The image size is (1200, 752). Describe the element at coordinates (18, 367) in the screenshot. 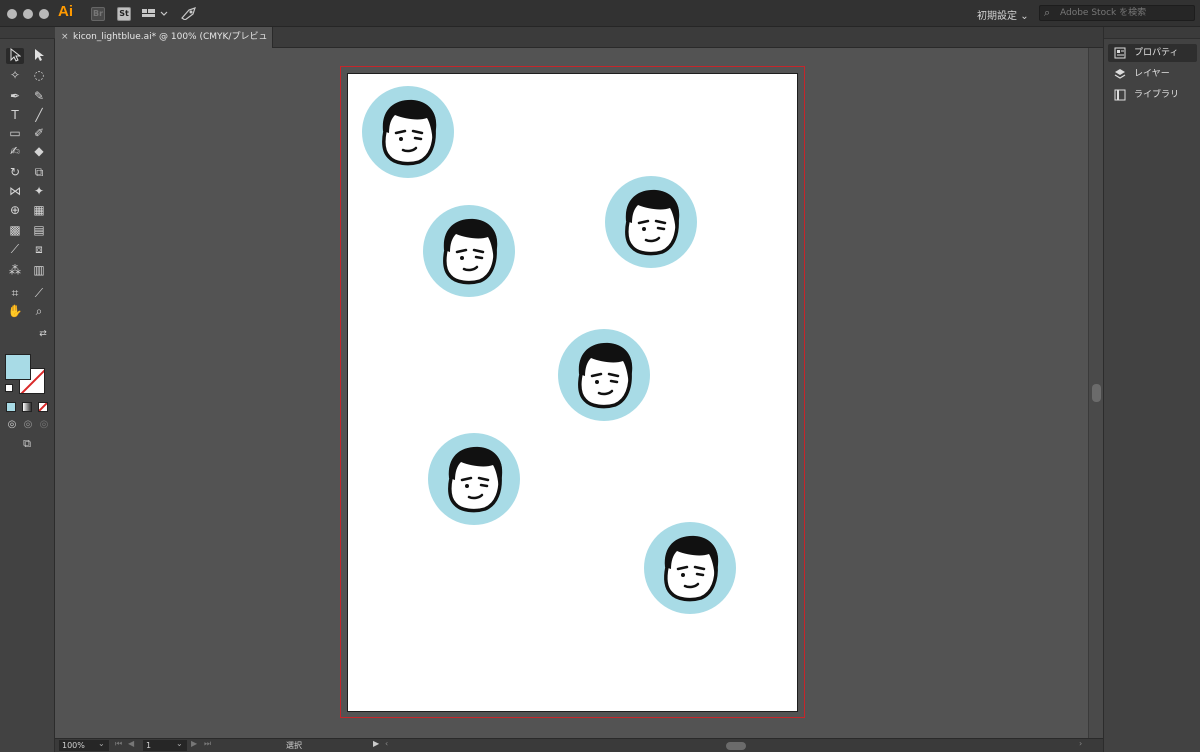

I see `fill-swatch` at that location.